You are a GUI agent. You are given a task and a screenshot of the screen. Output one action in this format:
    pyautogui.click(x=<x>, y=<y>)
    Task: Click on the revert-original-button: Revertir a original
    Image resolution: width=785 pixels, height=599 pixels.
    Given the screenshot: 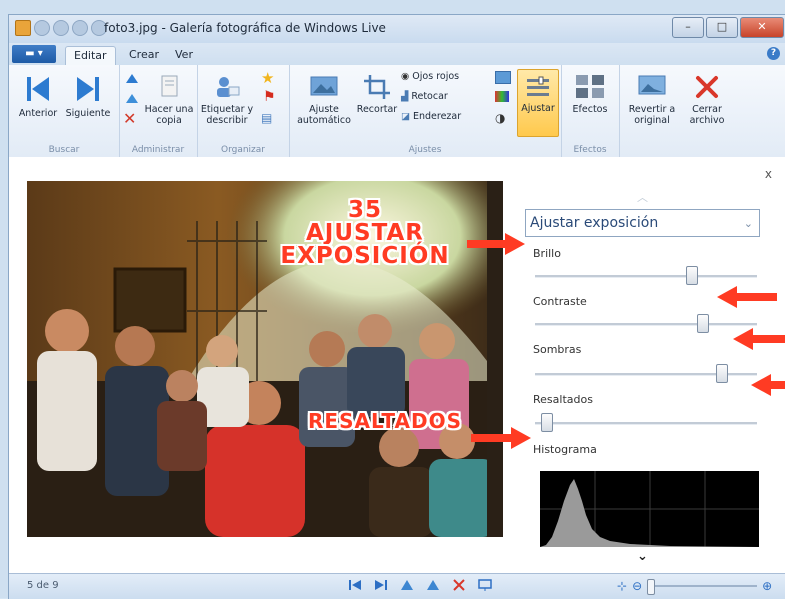 What is the action you would take?
    pyautogui.click(x=652, y=99)
    